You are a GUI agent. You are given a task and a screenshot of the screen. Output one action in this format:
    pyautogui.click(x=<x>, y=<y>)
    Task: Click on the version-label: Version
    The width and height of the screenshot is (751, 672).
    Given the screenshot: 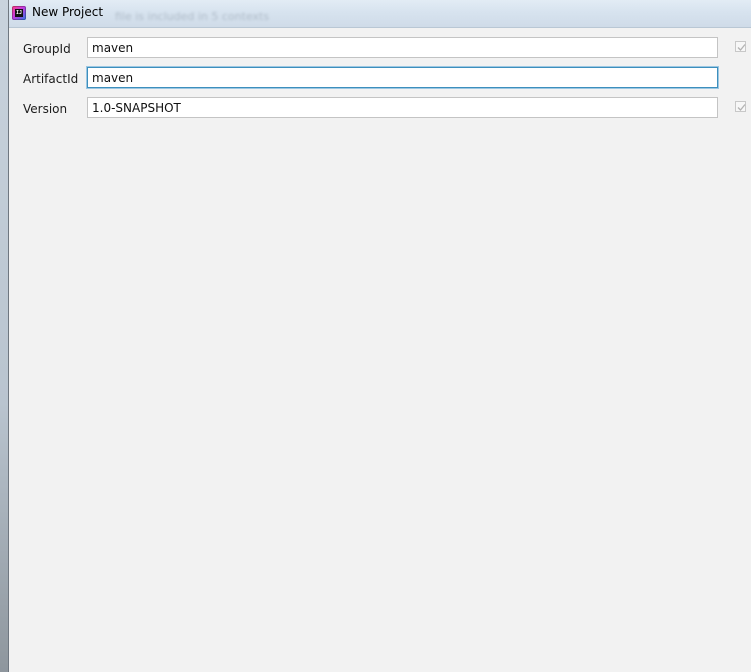 What is the action you would take?
    pyautogui.click(x=45, y=109)
    